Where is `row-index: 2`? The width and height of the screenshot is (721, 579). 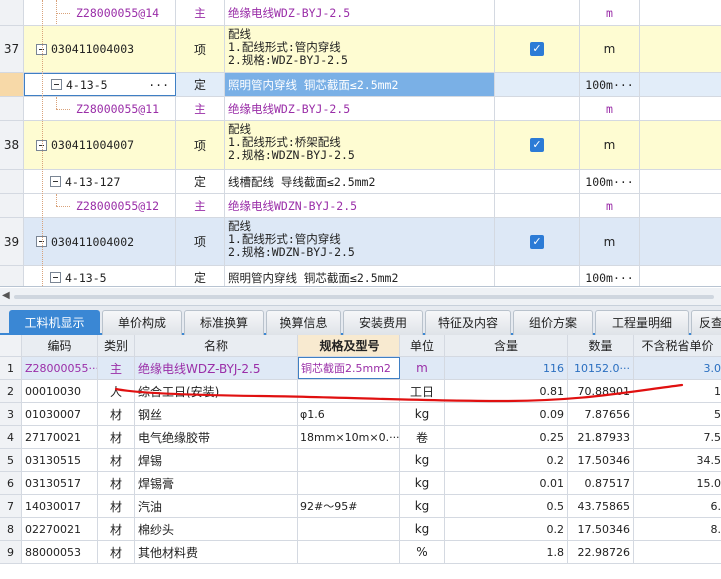 row-index: 2 is located at coordinates (11, 391).